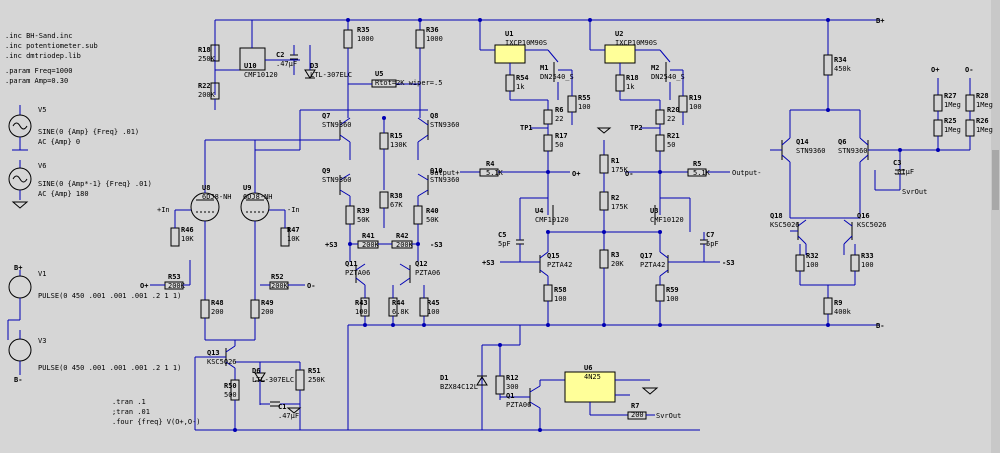 Image resolution: width=1000 pixels, height=453 pixels. Describe the element at coordinates (995, 226) in the screenshot. I see `scrollbar` at that location.